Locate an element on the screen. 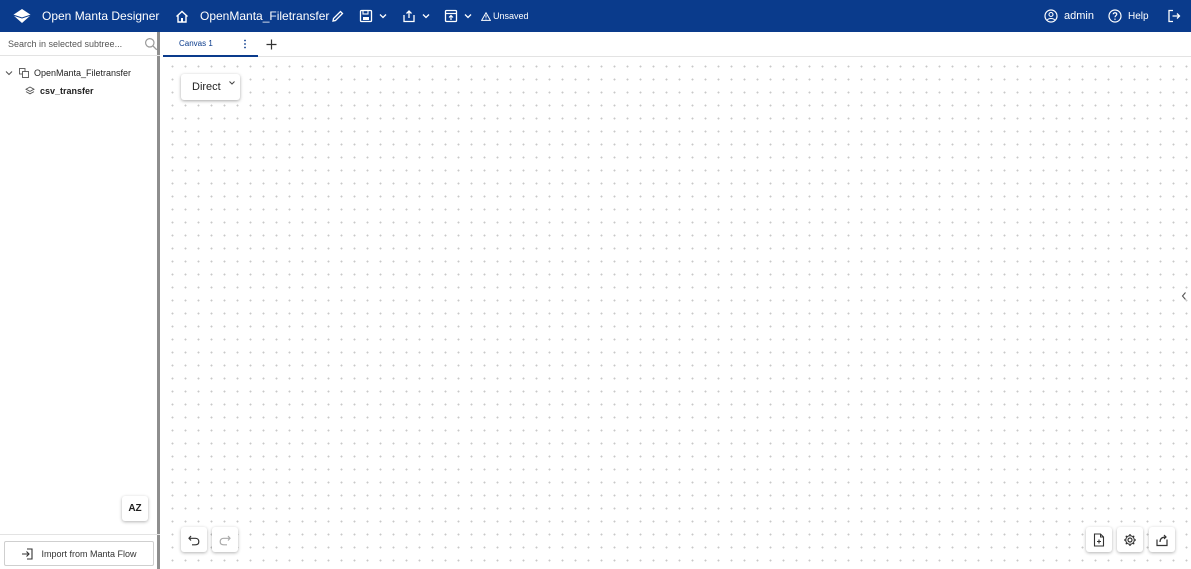  sidebar-footer: Import from Manta Flow is located at coordinates (80, 551).